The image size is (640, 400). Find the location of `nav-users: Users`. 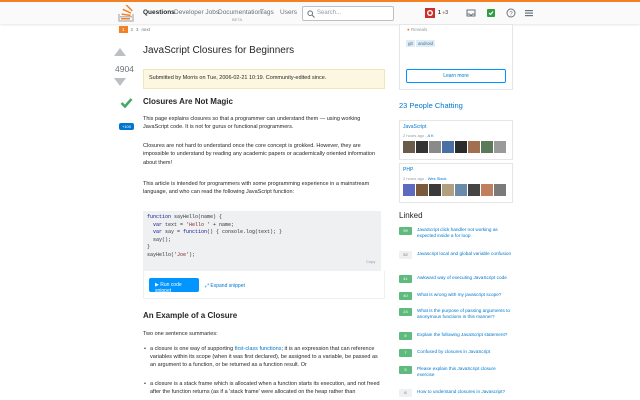

nav-users: Users is located at coordinates (288, 12).